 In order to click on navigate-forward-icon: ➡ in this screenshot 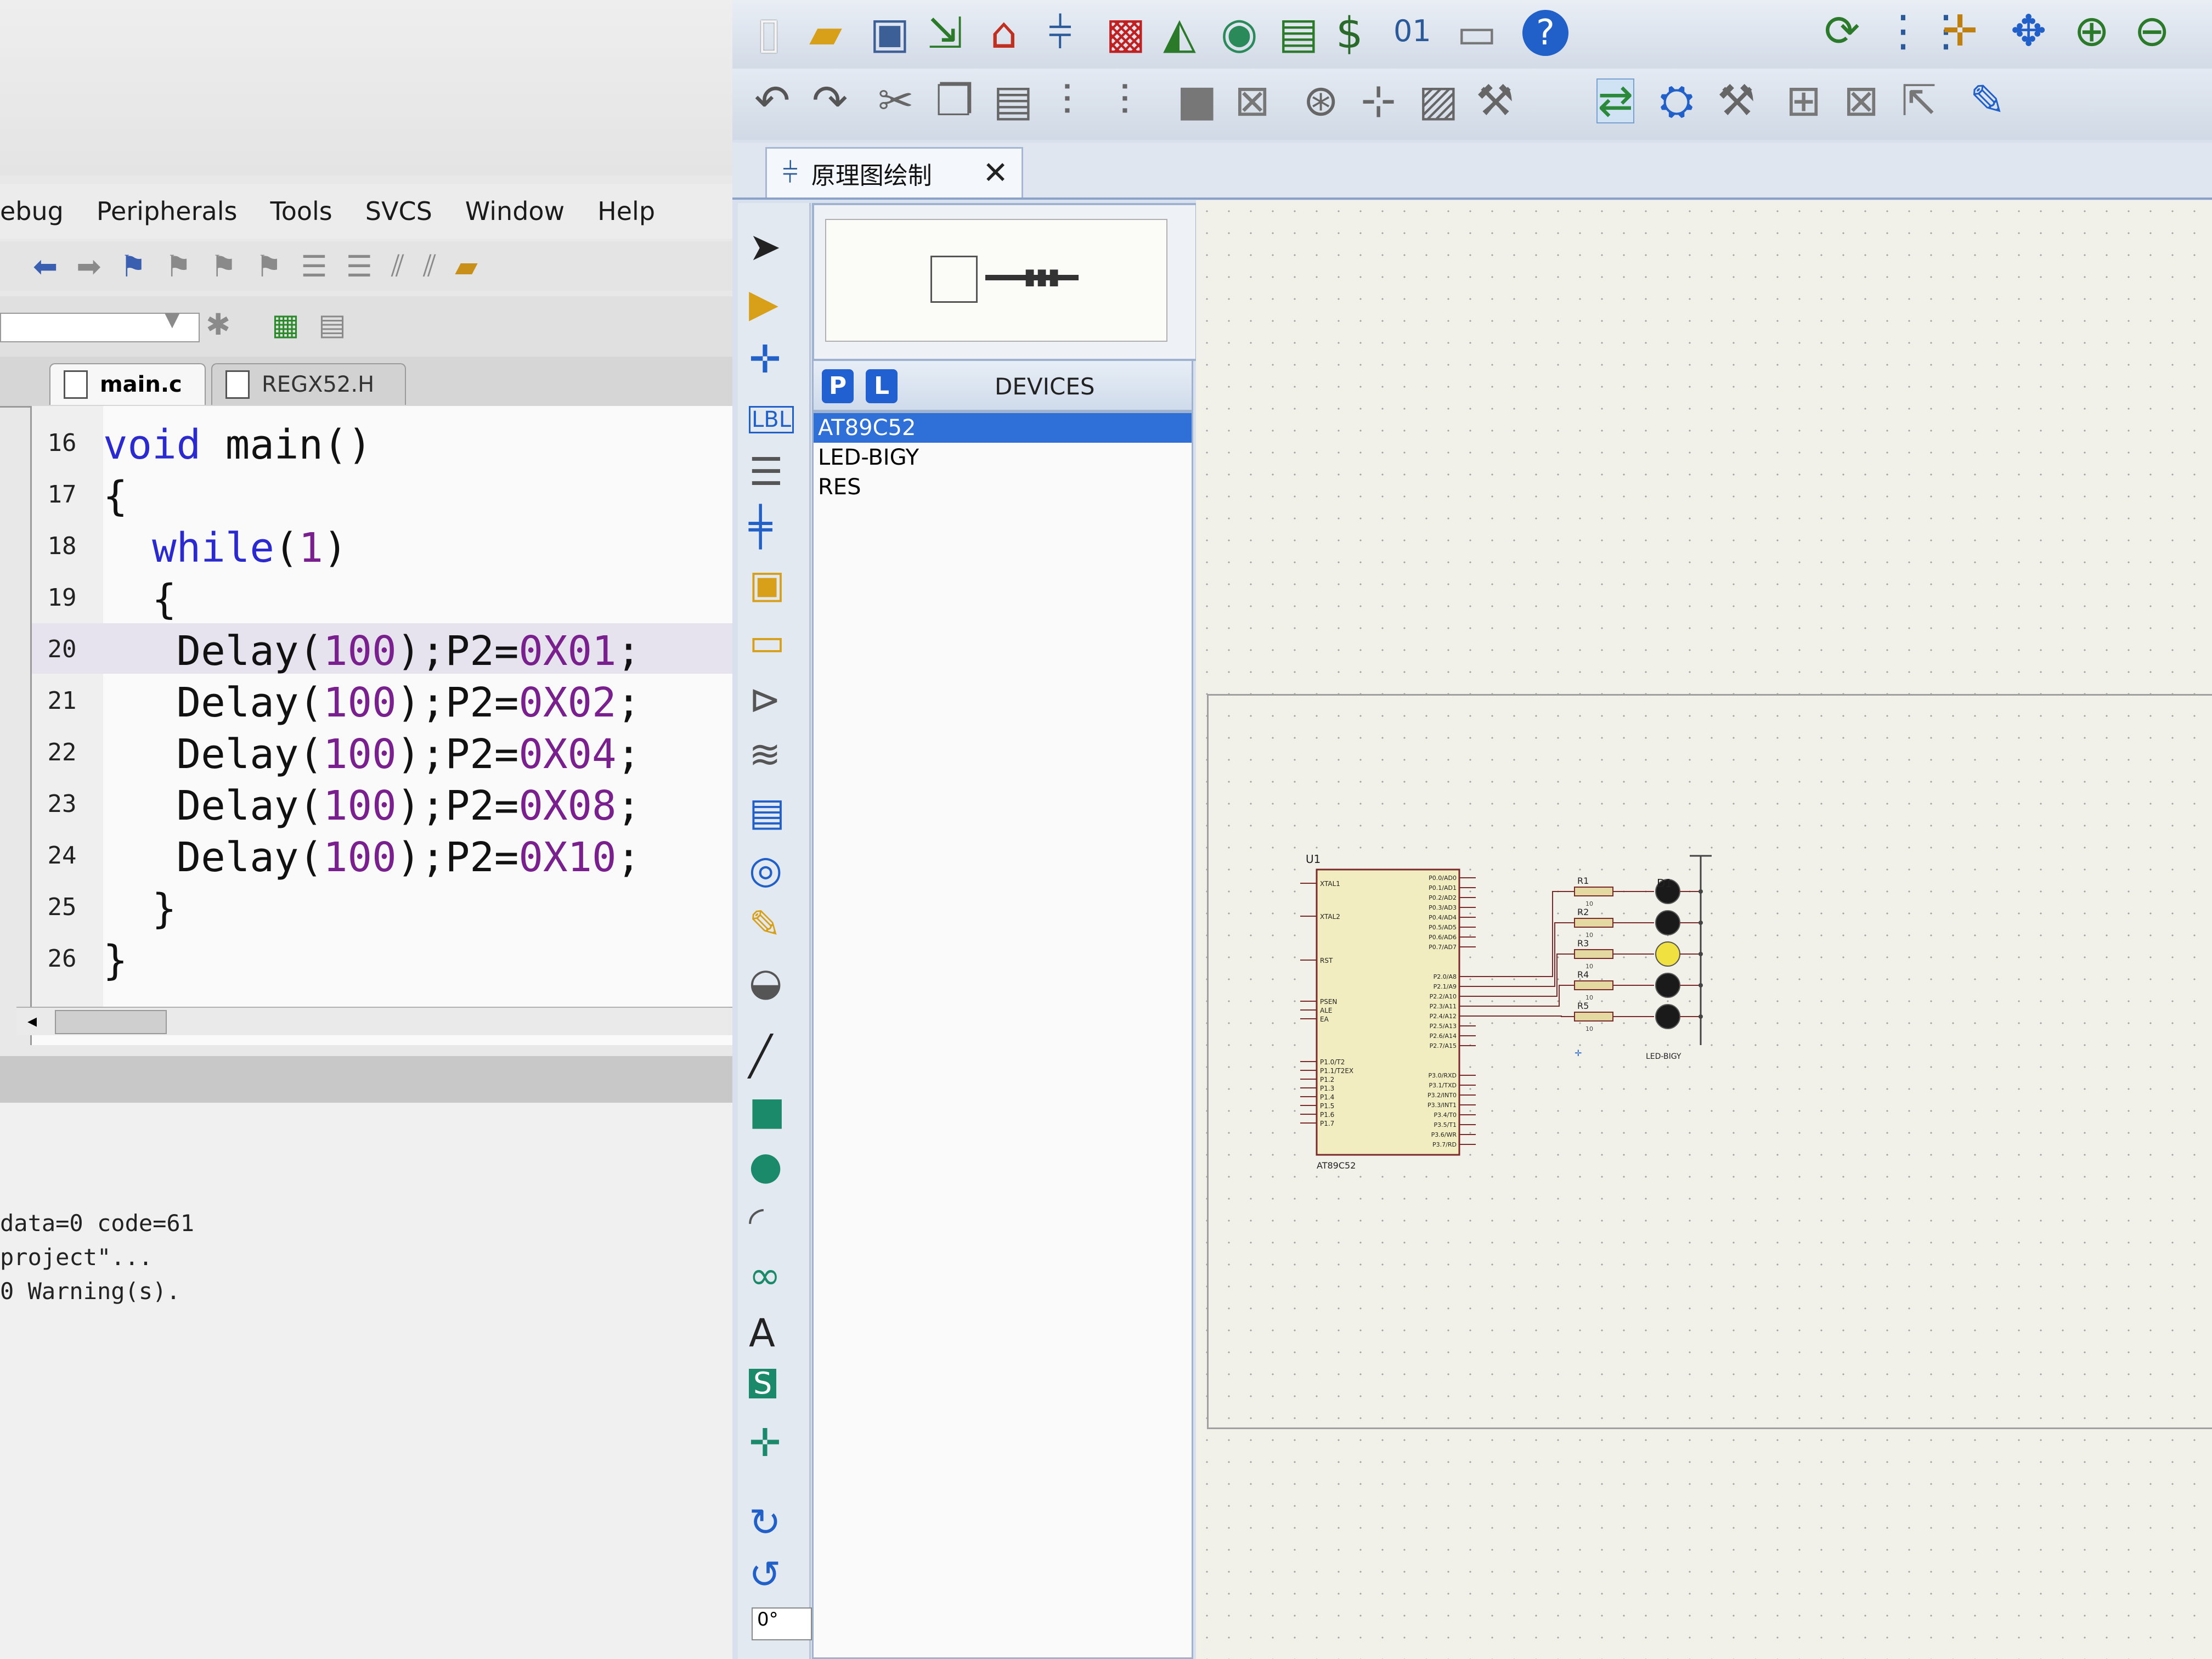, I will do `click(88, 266)`.